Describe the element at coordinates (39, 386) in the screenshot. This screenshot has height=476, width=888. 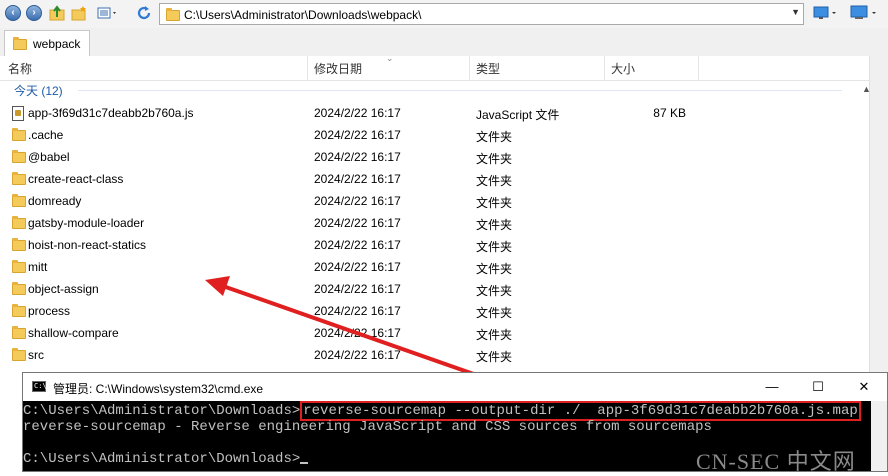
I see `cmd-icon: C:\` at that location.